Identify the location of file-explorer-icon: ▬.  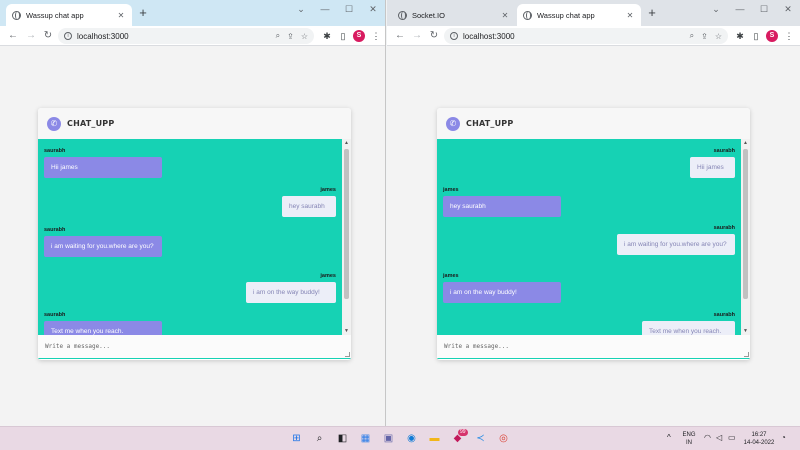
(434, 438).